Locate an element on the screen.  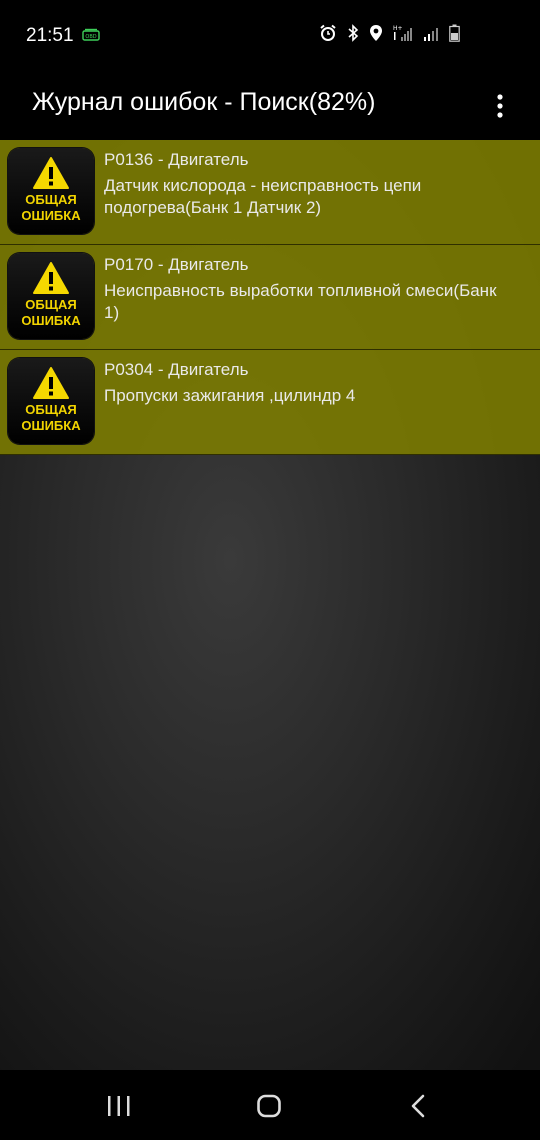
fault-description: Пропуски зажигания ,цилиндр 4 is located at coordinates (230, 395).